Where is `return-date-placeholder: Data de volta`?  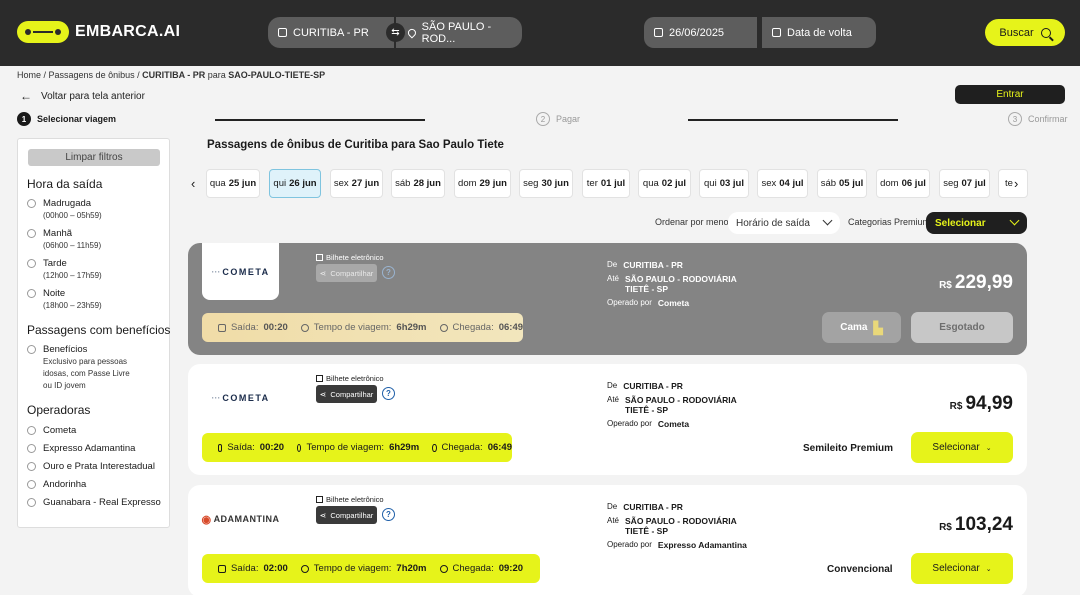
return-date-placeholder: Data de volta is located at coordinates (819, 32).